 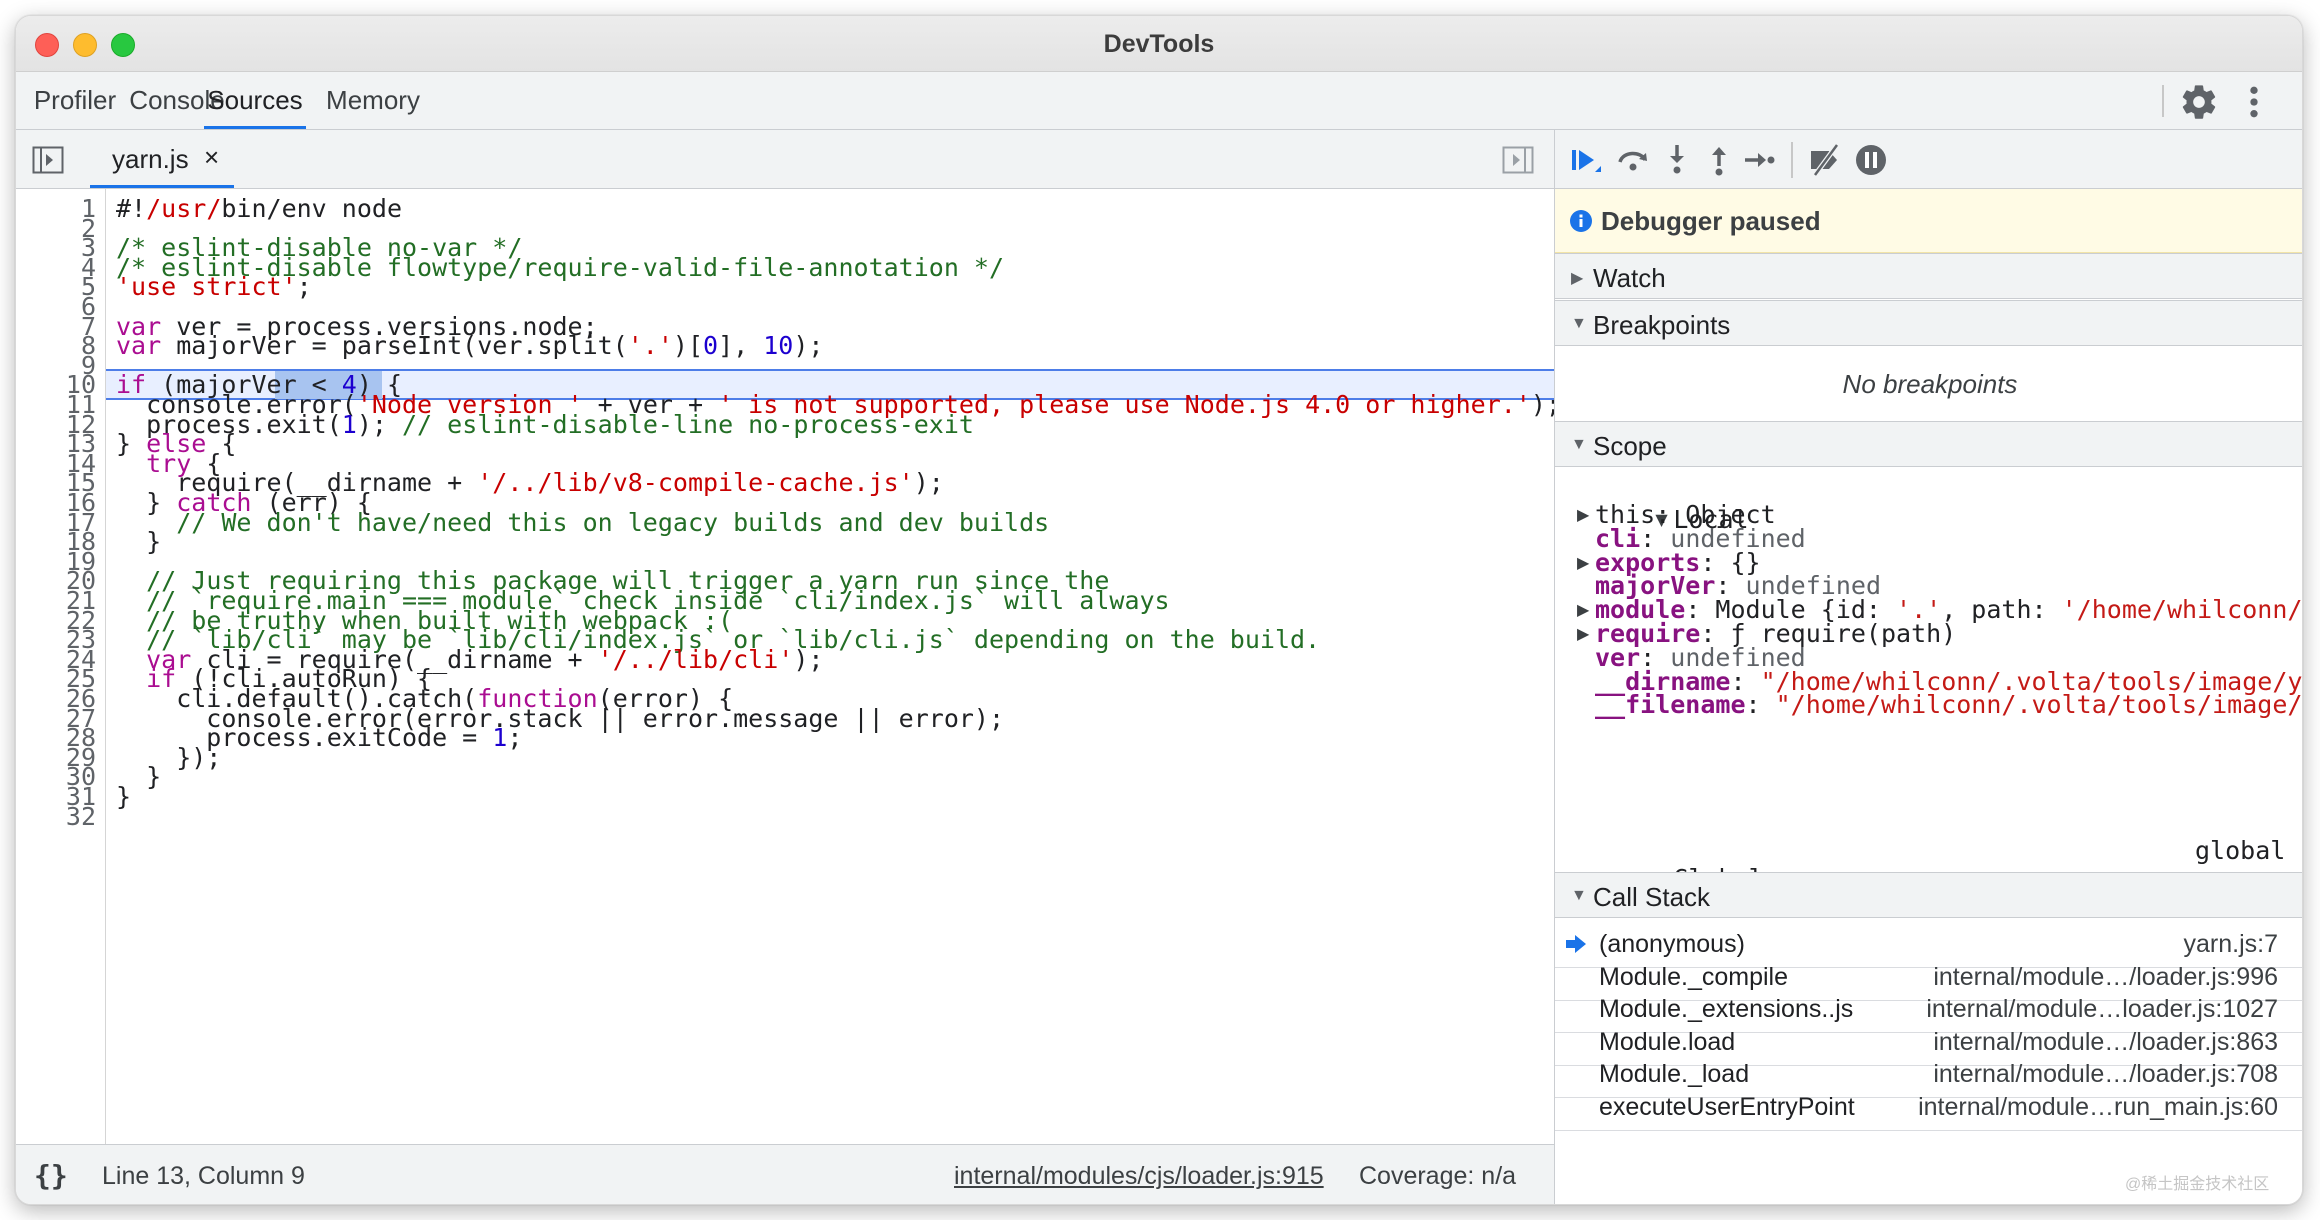 What do you see at coordinates (211, 157) in the screenshot?
I see `close-tab-icon: ×` at bounding box center [211, 157].